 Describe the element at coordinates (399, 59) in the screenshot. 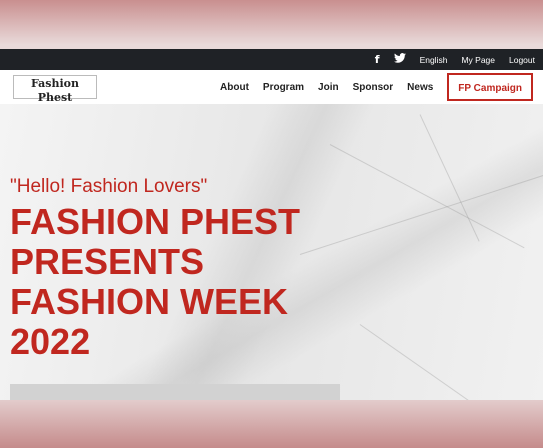

I see `twitter-icon` at that location.